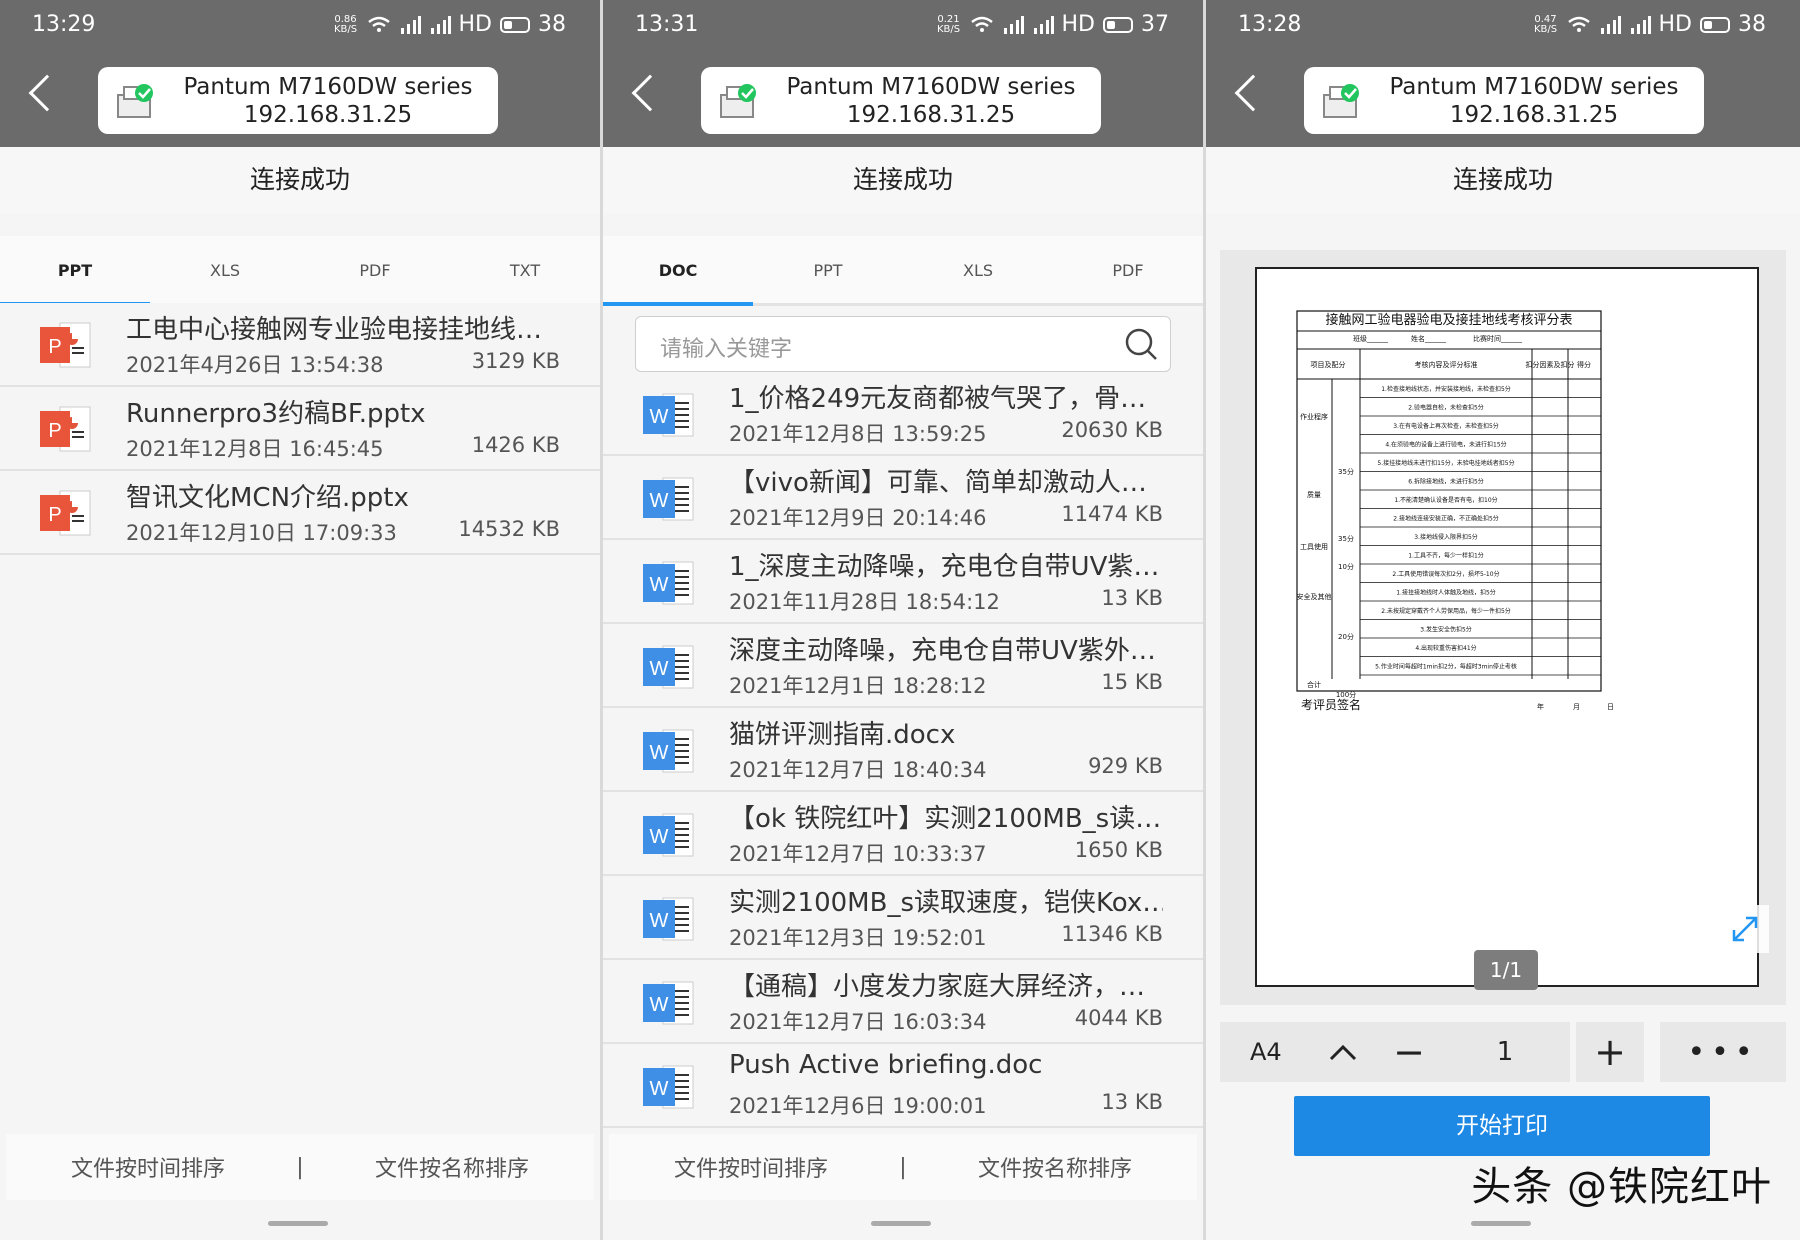 The width and height of the screenshot is (1800, 1240). What do you see at coordinates (267, 498) in the screenshot?
I see `file-name: 智讯文化MCN介绍.pptx` at bounding box center [267, 498].